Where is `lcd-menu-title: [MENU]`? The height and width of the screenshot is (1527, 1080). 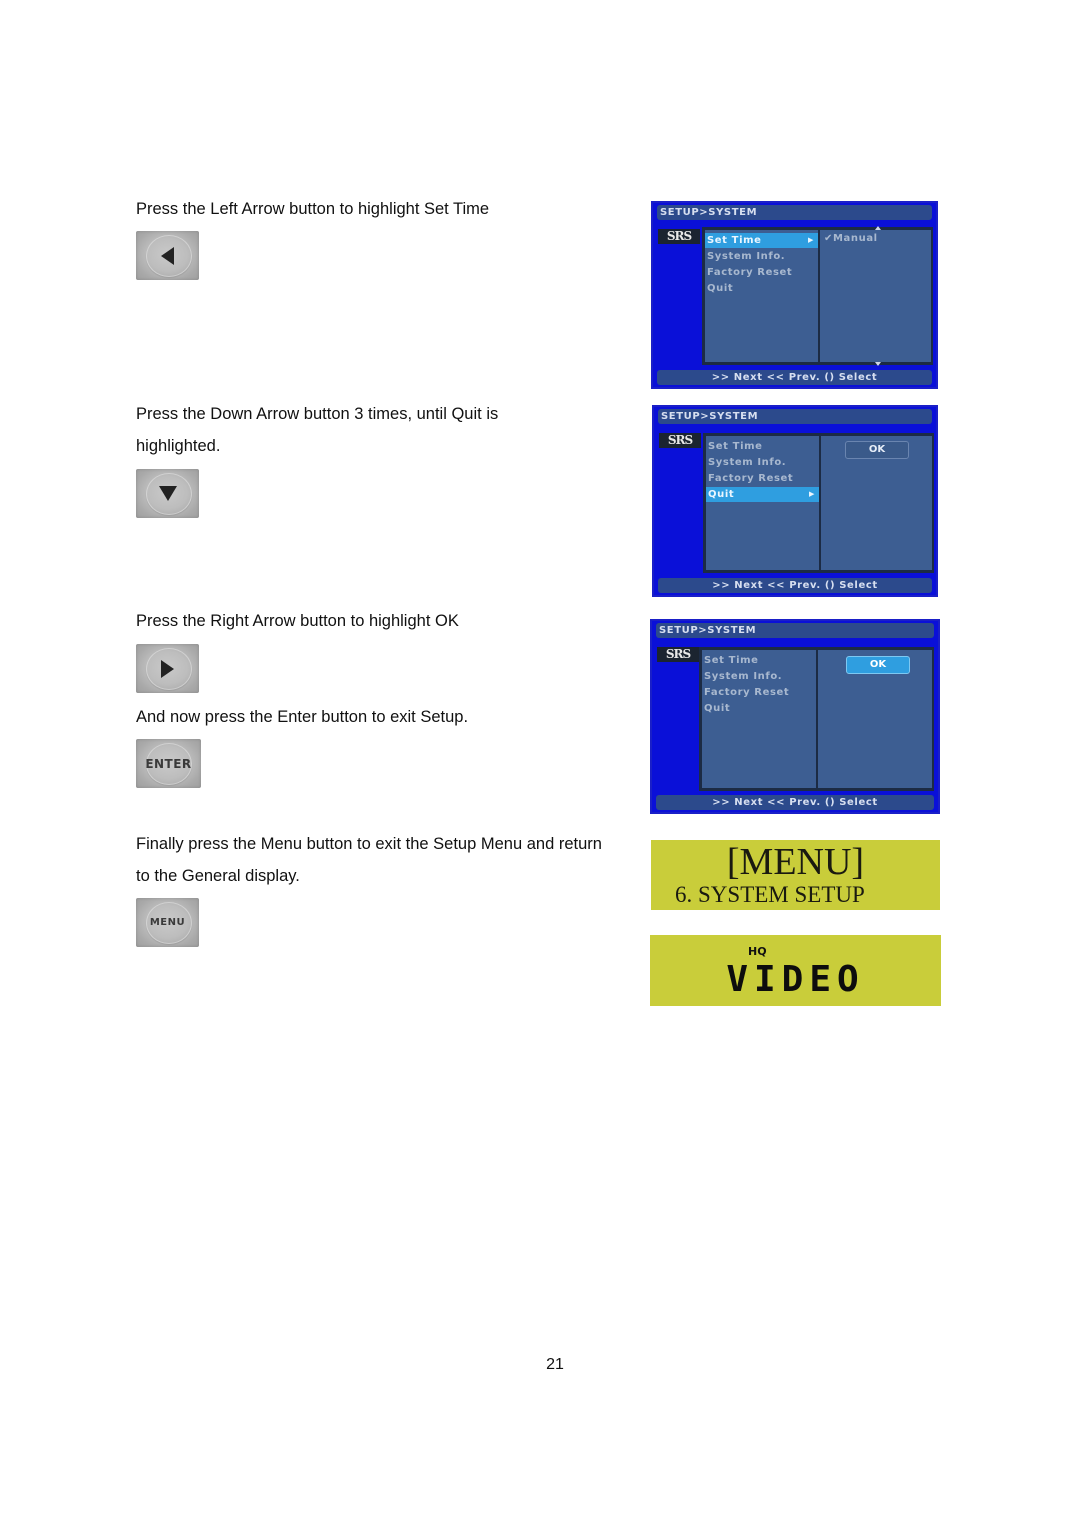 lcd-menu-title: [MENU] is located at coordinates (795, 862).